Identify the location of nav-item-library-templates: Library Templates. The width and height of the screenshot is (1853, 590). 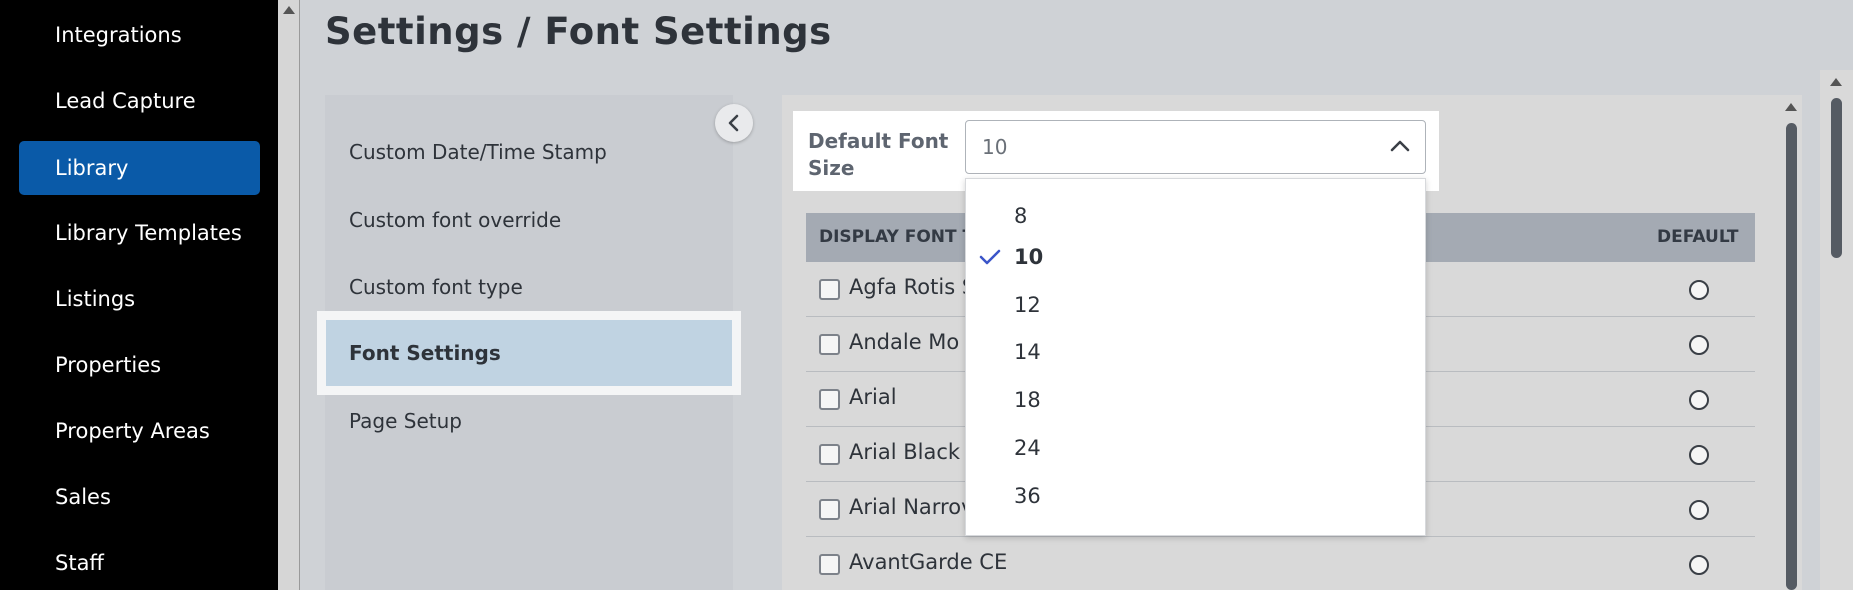
(148, 233).